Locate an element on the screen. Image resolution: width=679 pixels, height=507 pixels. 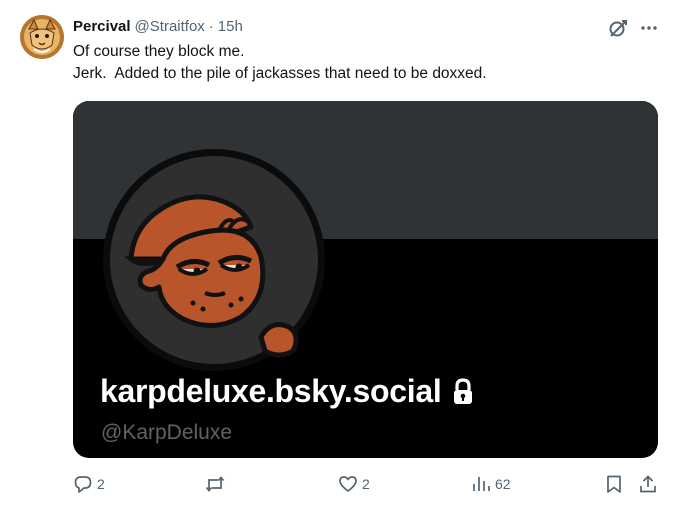
repost-icon is located at coordinates (215, 484).